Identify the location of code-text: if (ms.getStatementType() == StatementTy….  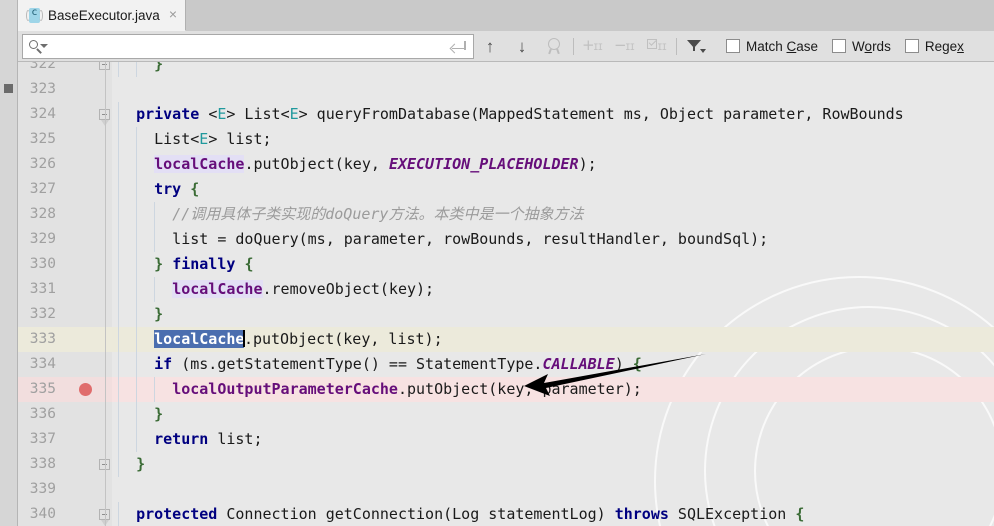
(553, 364).